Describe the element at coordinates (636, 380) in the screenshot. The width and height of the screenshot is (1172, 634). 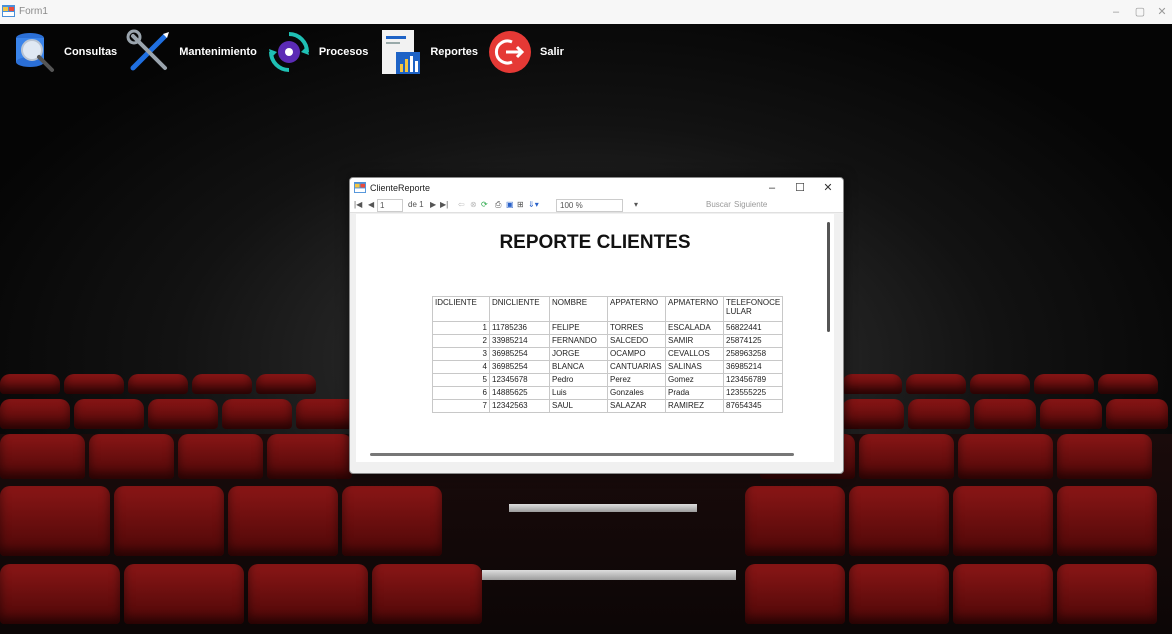
I see `table-cell: Perez` at that location.